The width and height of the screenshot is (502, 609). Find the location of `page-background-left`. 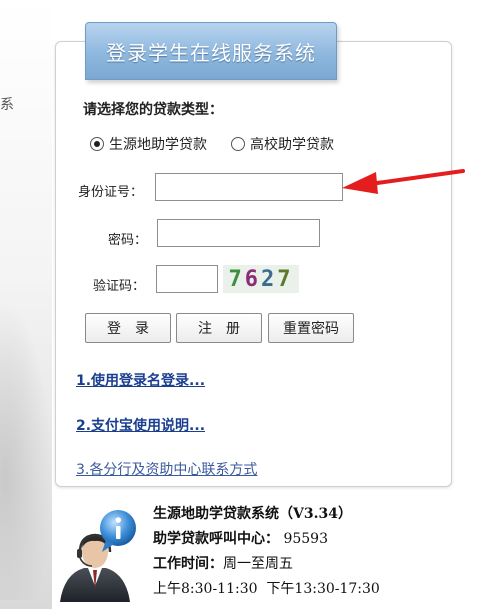

page-background-left is located at coordinates (26, 304).